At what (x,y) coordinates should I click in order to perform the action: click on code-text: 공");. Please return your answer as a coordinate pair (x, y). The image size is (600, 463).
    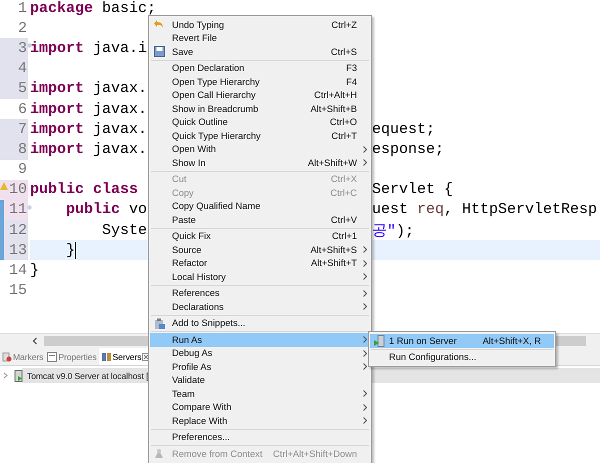
    Looking at the image, I should click on (393, 231).